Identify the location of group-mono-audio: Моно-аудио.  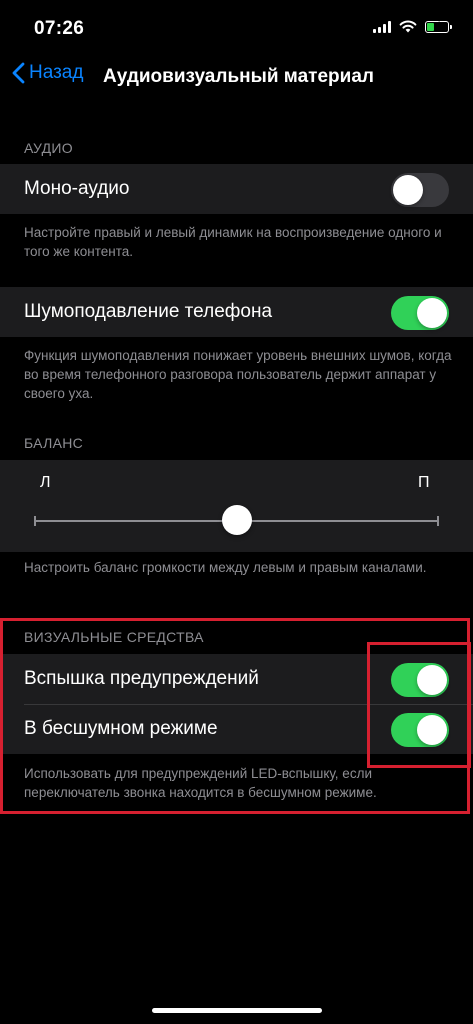
(236, 189).